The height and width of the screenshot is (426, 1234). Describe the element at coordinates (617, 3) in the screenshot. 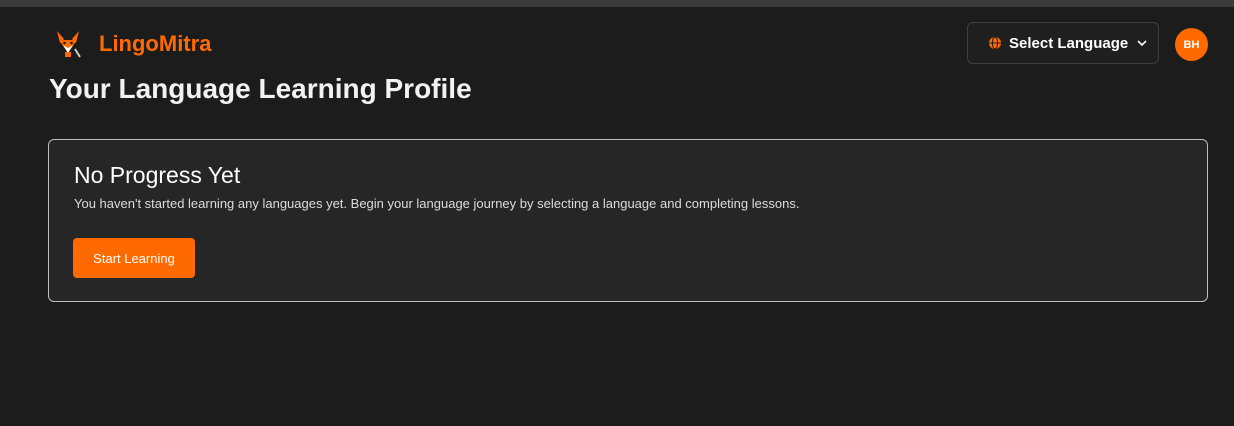

I see `browser-top-strip` at that location.